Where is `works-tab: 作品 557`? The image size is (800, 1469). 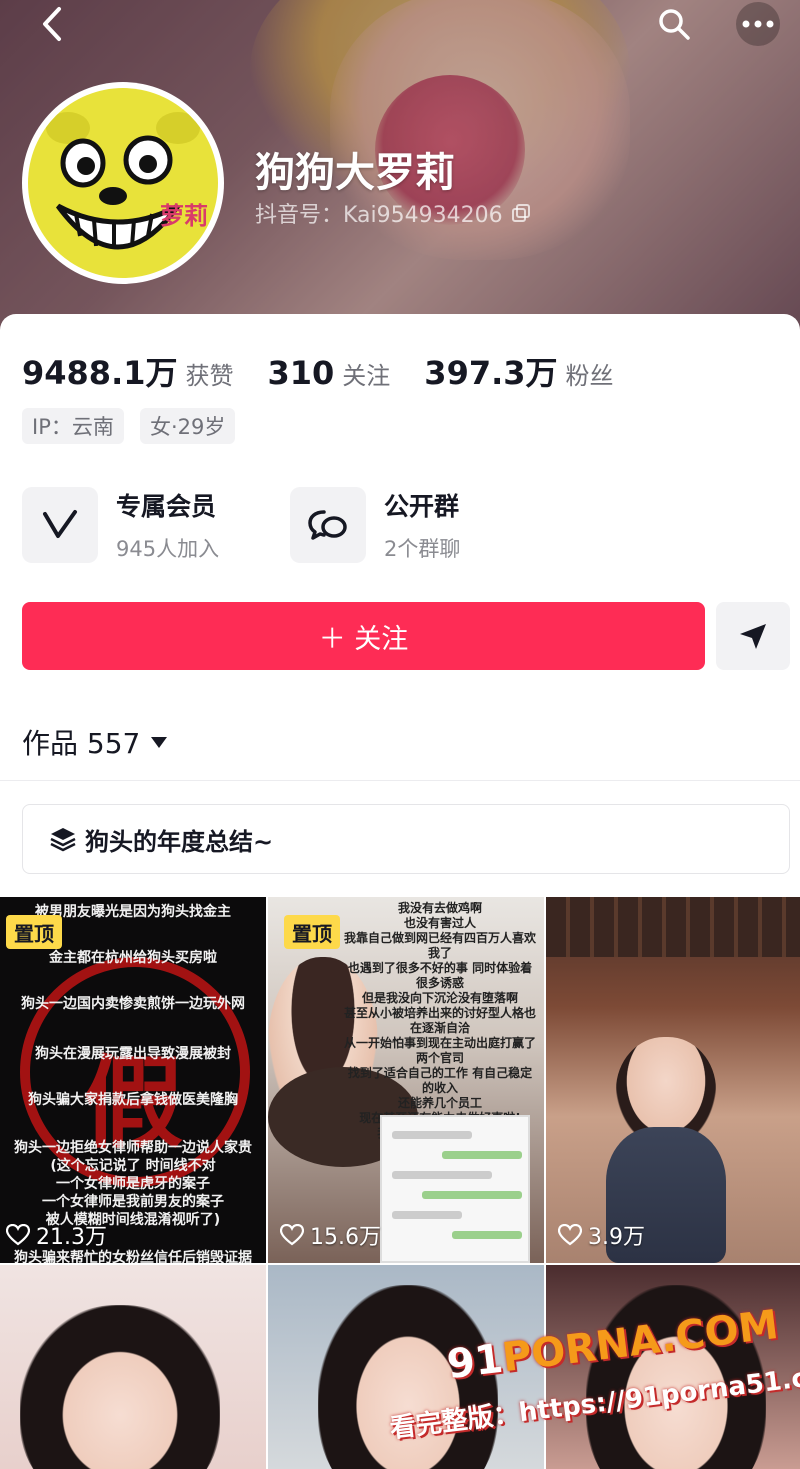 works-tab: 作品 557 is located at coordinates (95, 742).